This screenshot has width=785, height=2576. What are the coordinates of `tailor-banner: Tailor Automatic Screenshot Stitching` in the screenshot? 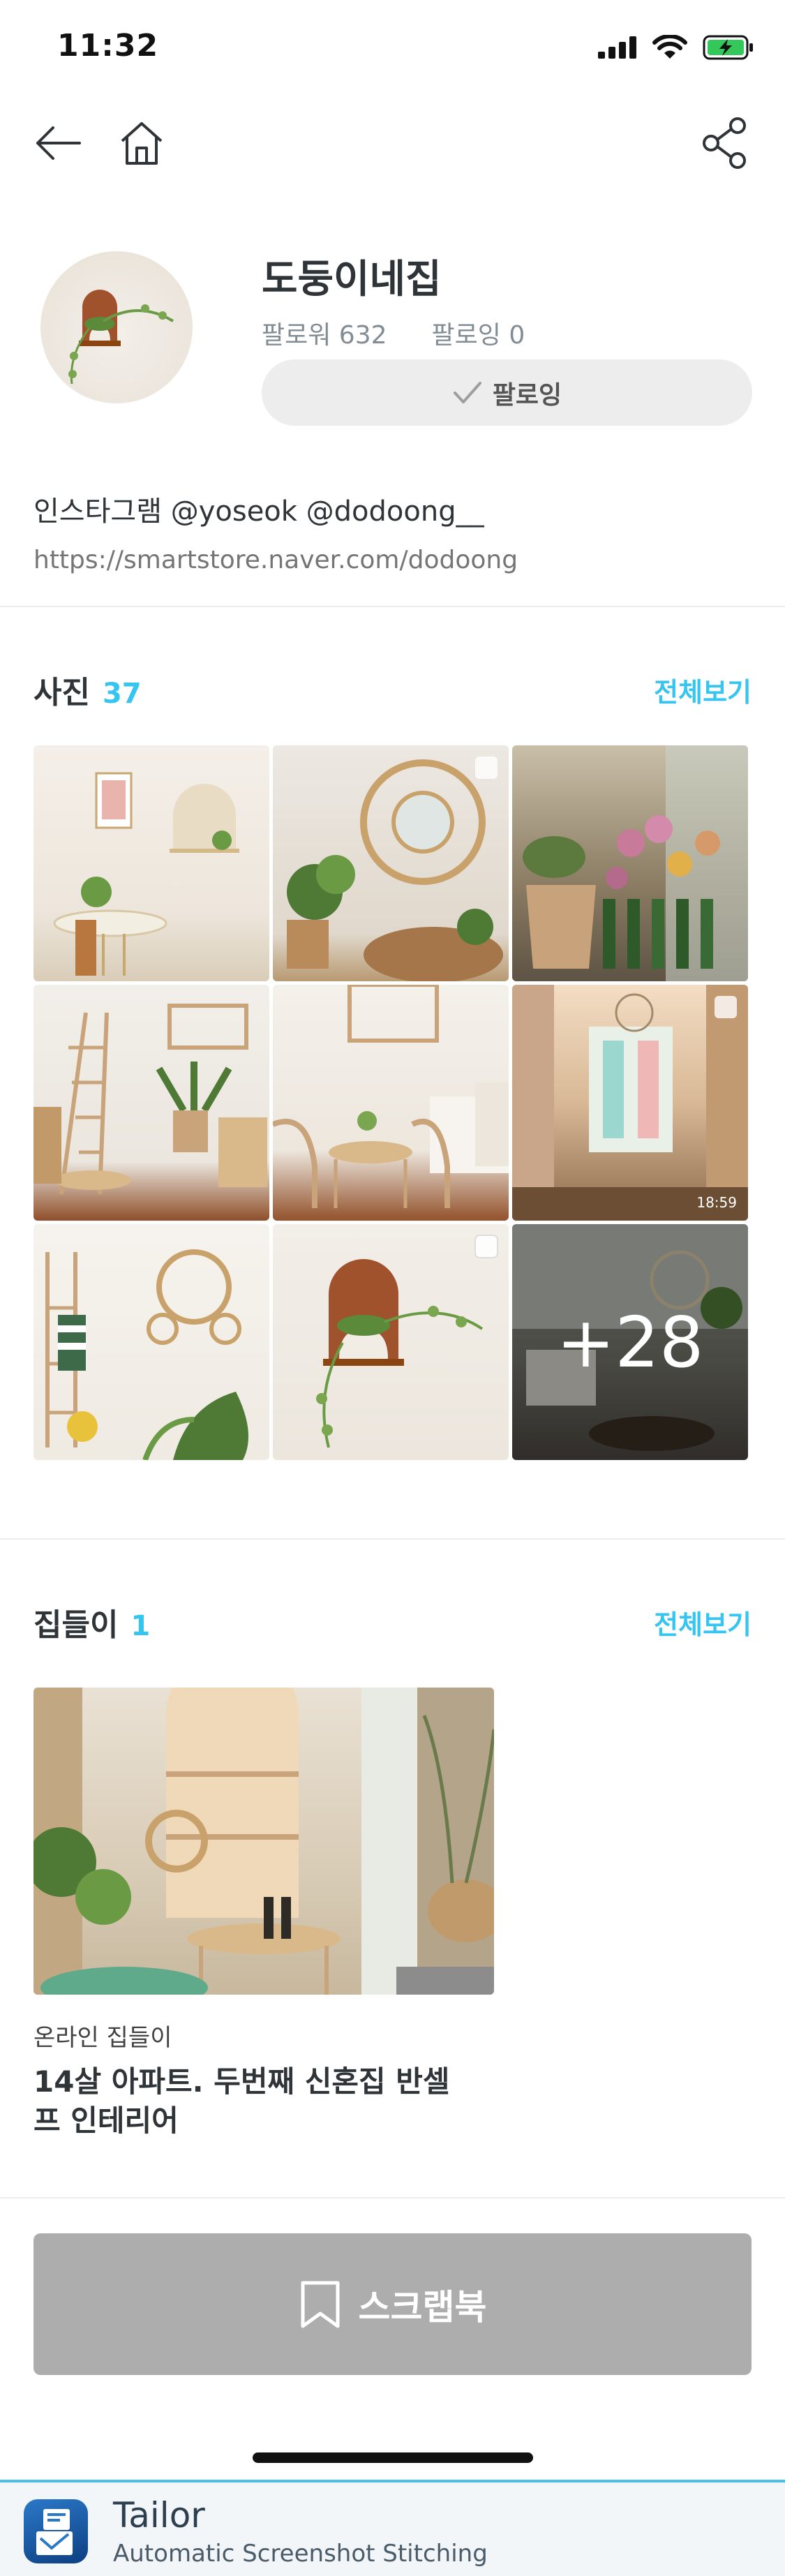 It's located at (393, 2528).